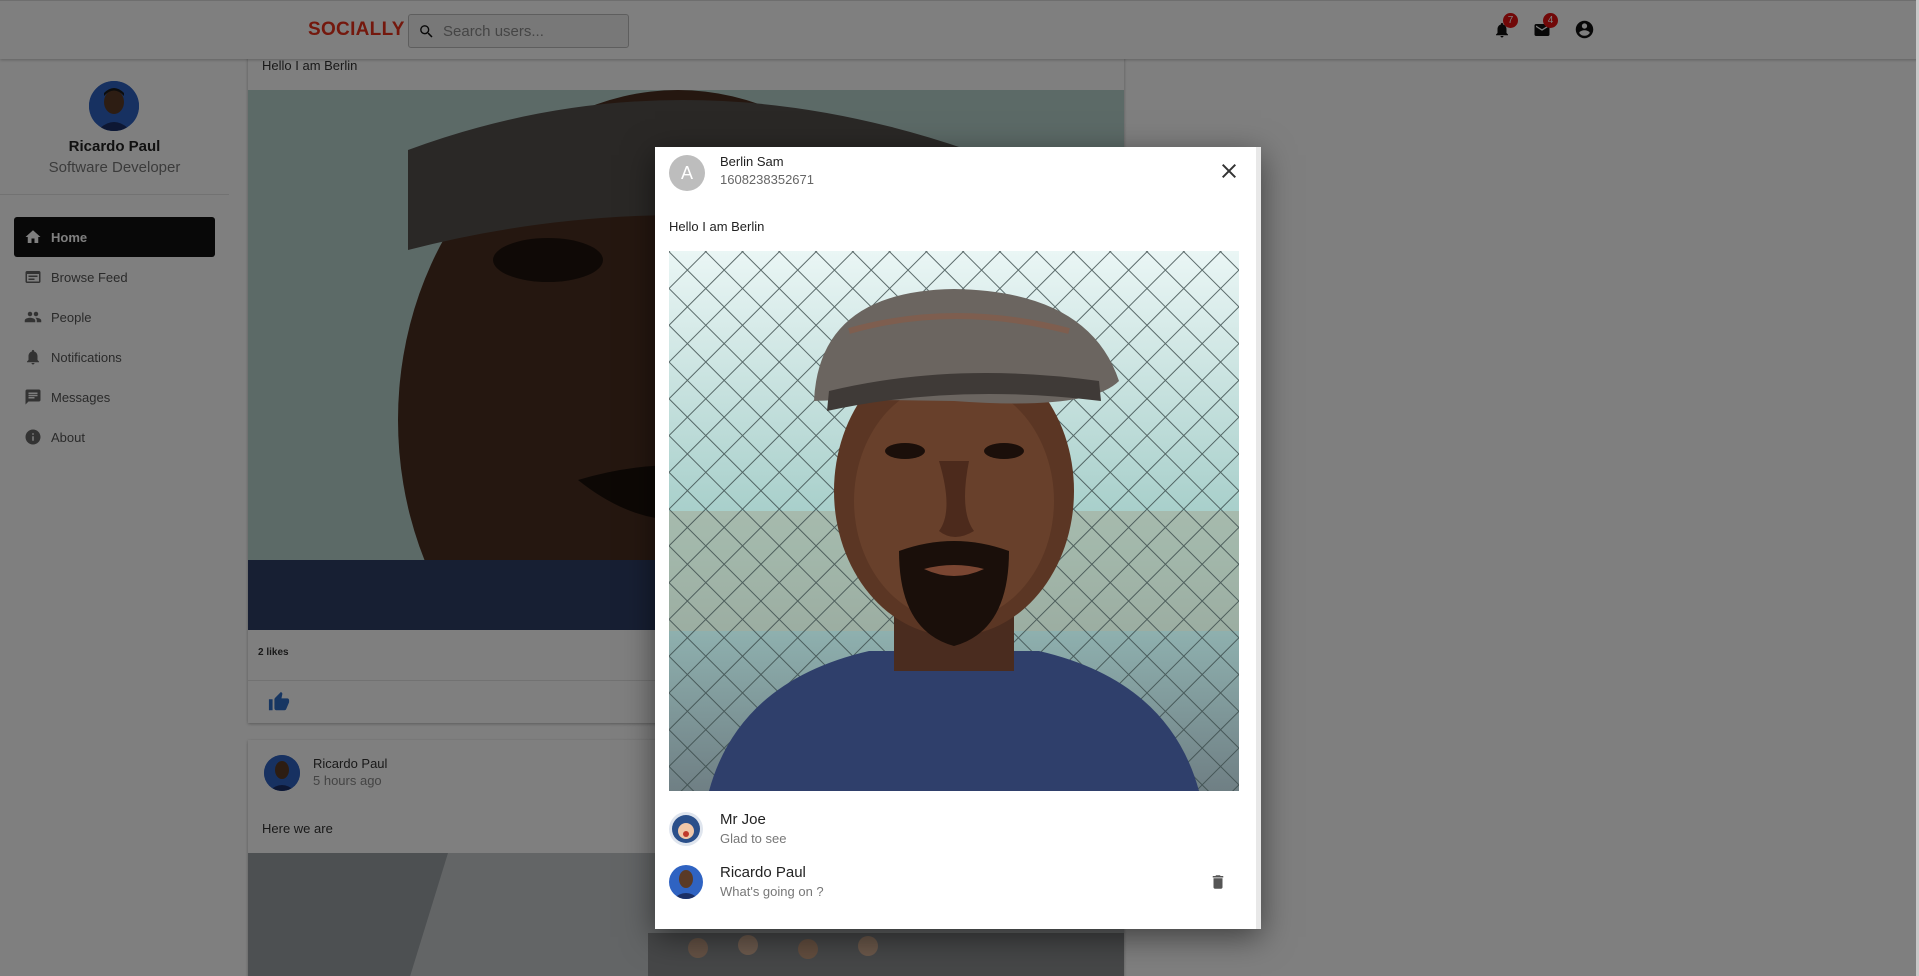 This screenshot has height=976, width=1919. Describe the element at coordinates (752, 161) in the screenshot. I see `author-name: Berlin Sam` at that location.